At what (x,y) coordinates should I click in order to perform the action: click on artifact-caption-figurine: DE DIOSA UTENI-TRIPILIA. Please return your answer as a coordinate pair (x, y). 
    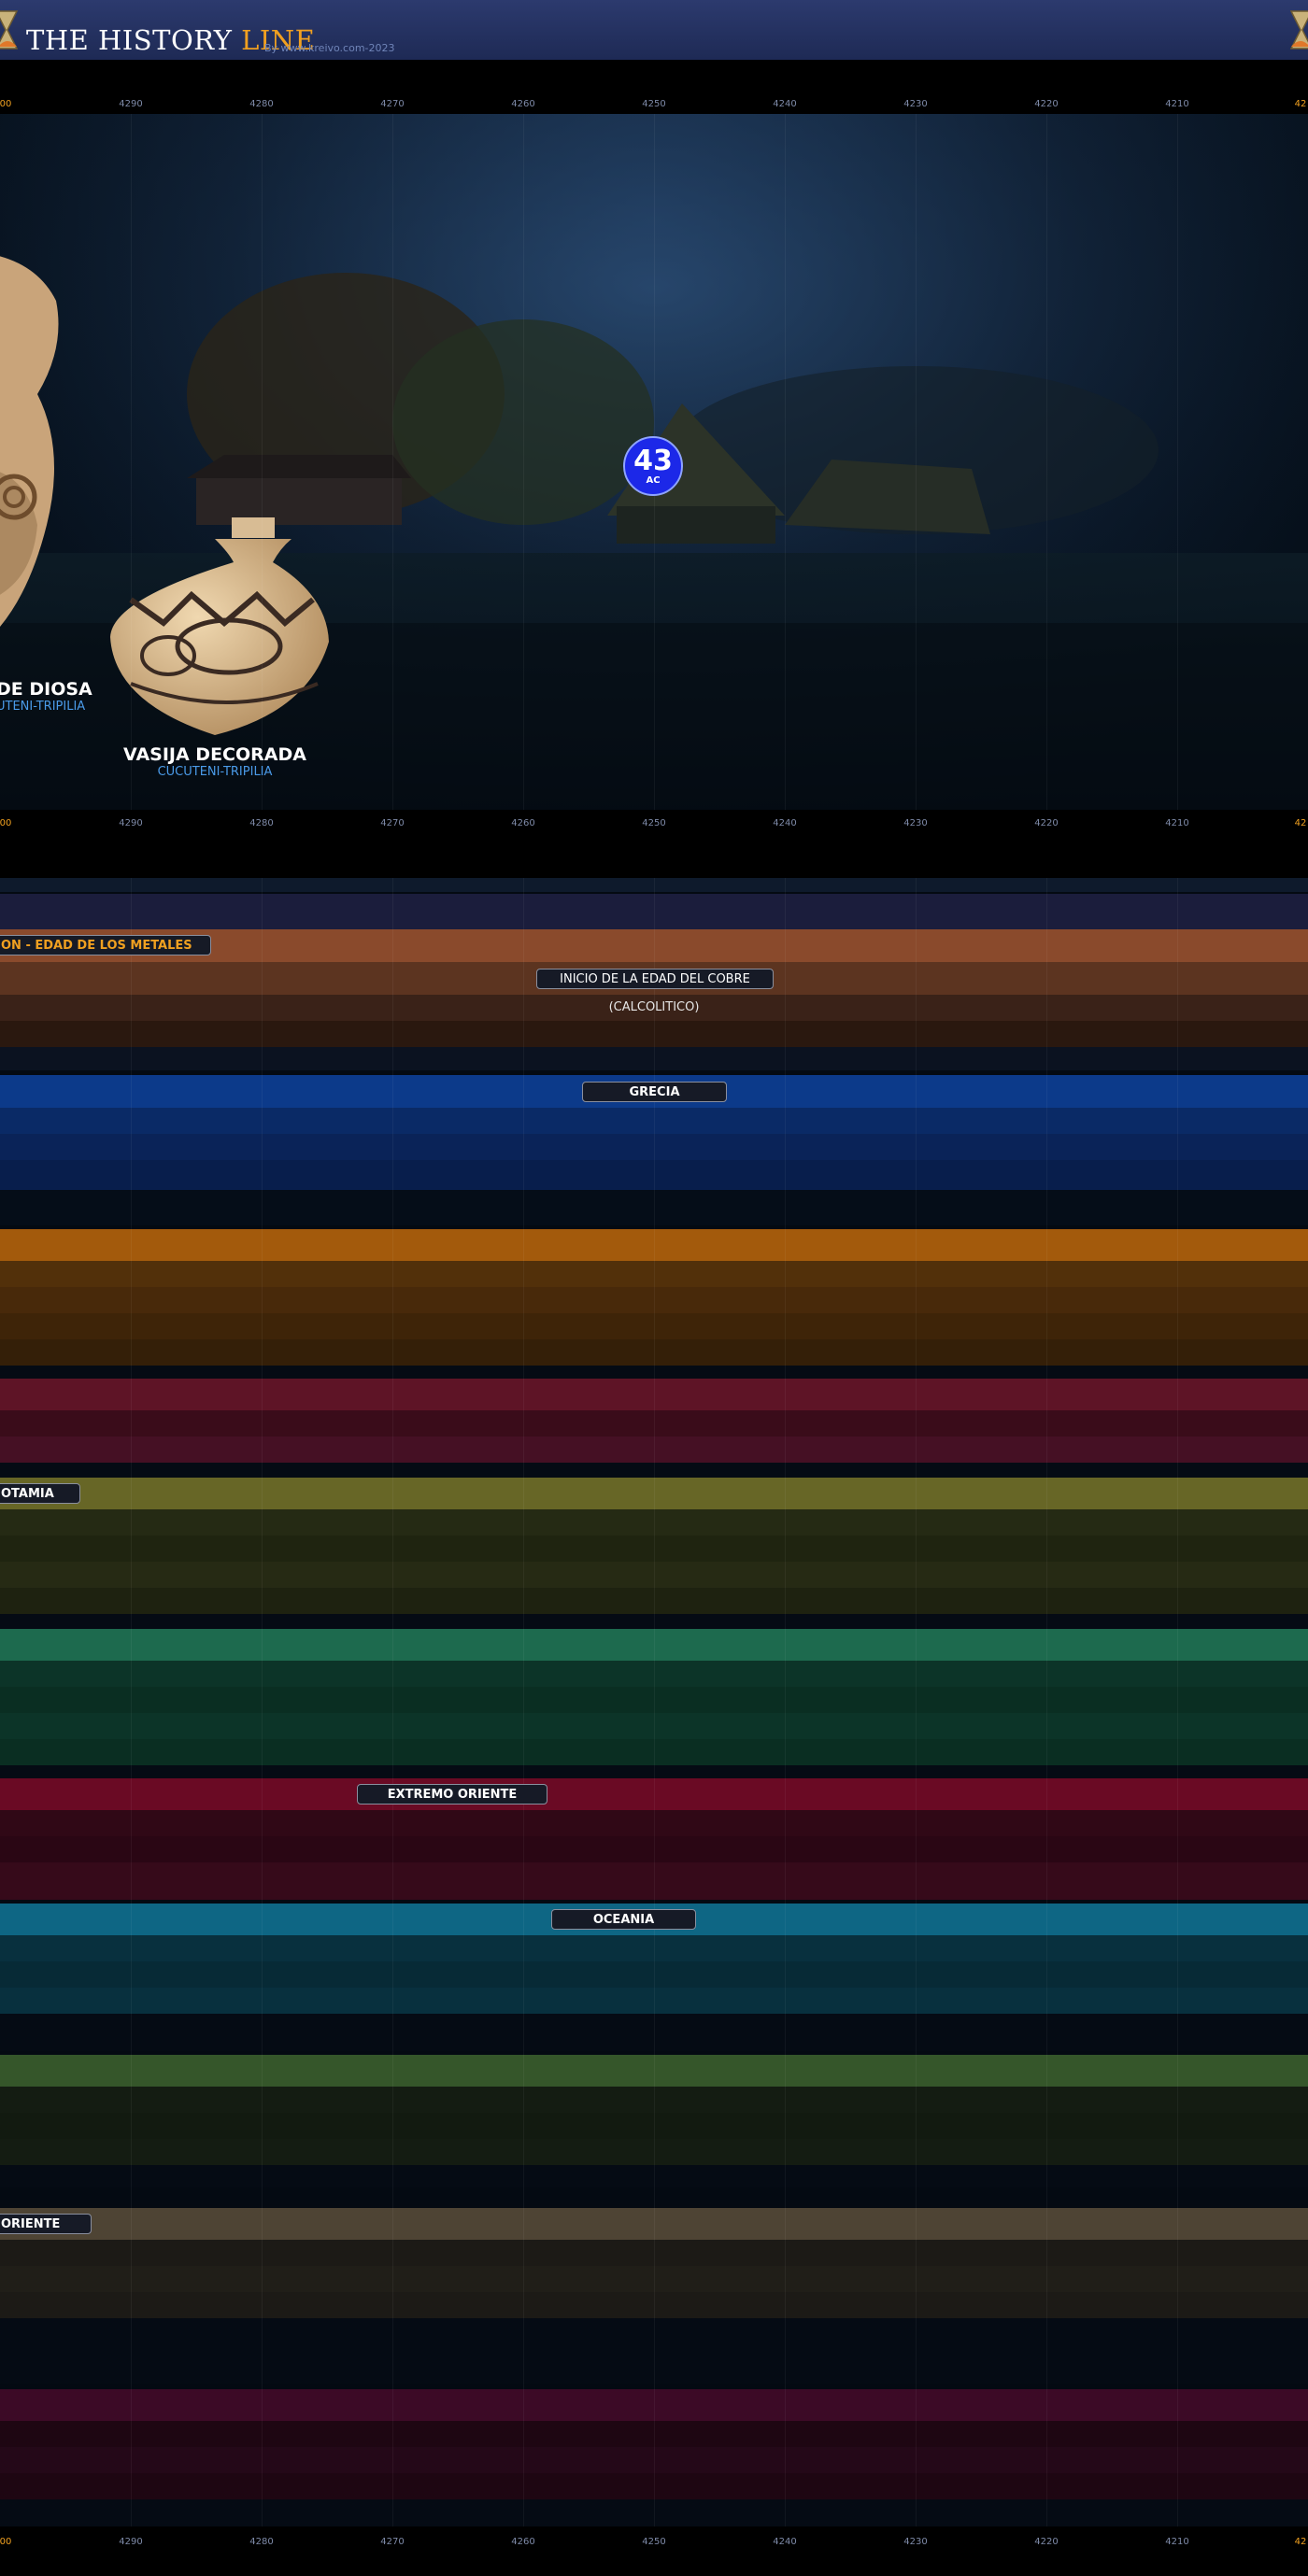
    Looking at the image, I should click on (49, 696).